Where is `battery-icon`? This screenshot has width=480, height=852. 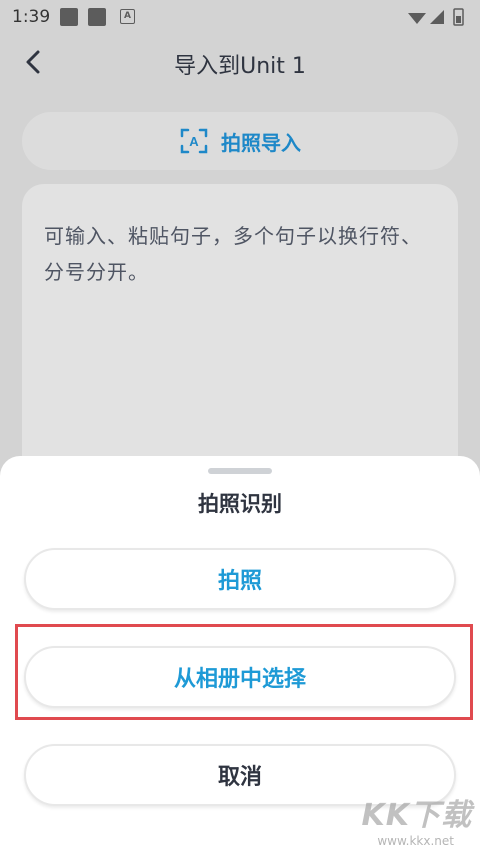 battery-icon is located at coordinates (458, 17).